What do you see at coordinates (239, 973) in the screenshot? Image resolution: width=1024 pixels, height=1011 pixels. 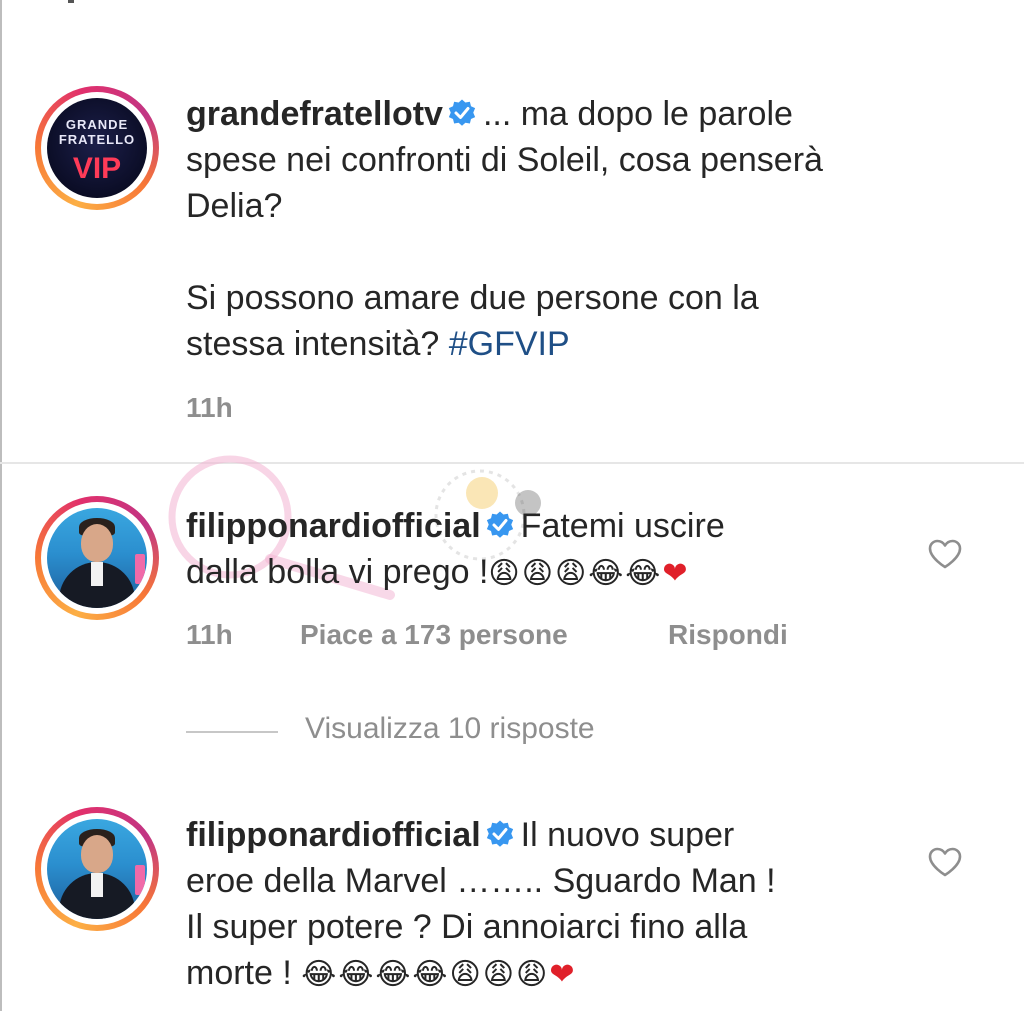 I see `comment-line4: morte !` at bounding box center [239, 973].